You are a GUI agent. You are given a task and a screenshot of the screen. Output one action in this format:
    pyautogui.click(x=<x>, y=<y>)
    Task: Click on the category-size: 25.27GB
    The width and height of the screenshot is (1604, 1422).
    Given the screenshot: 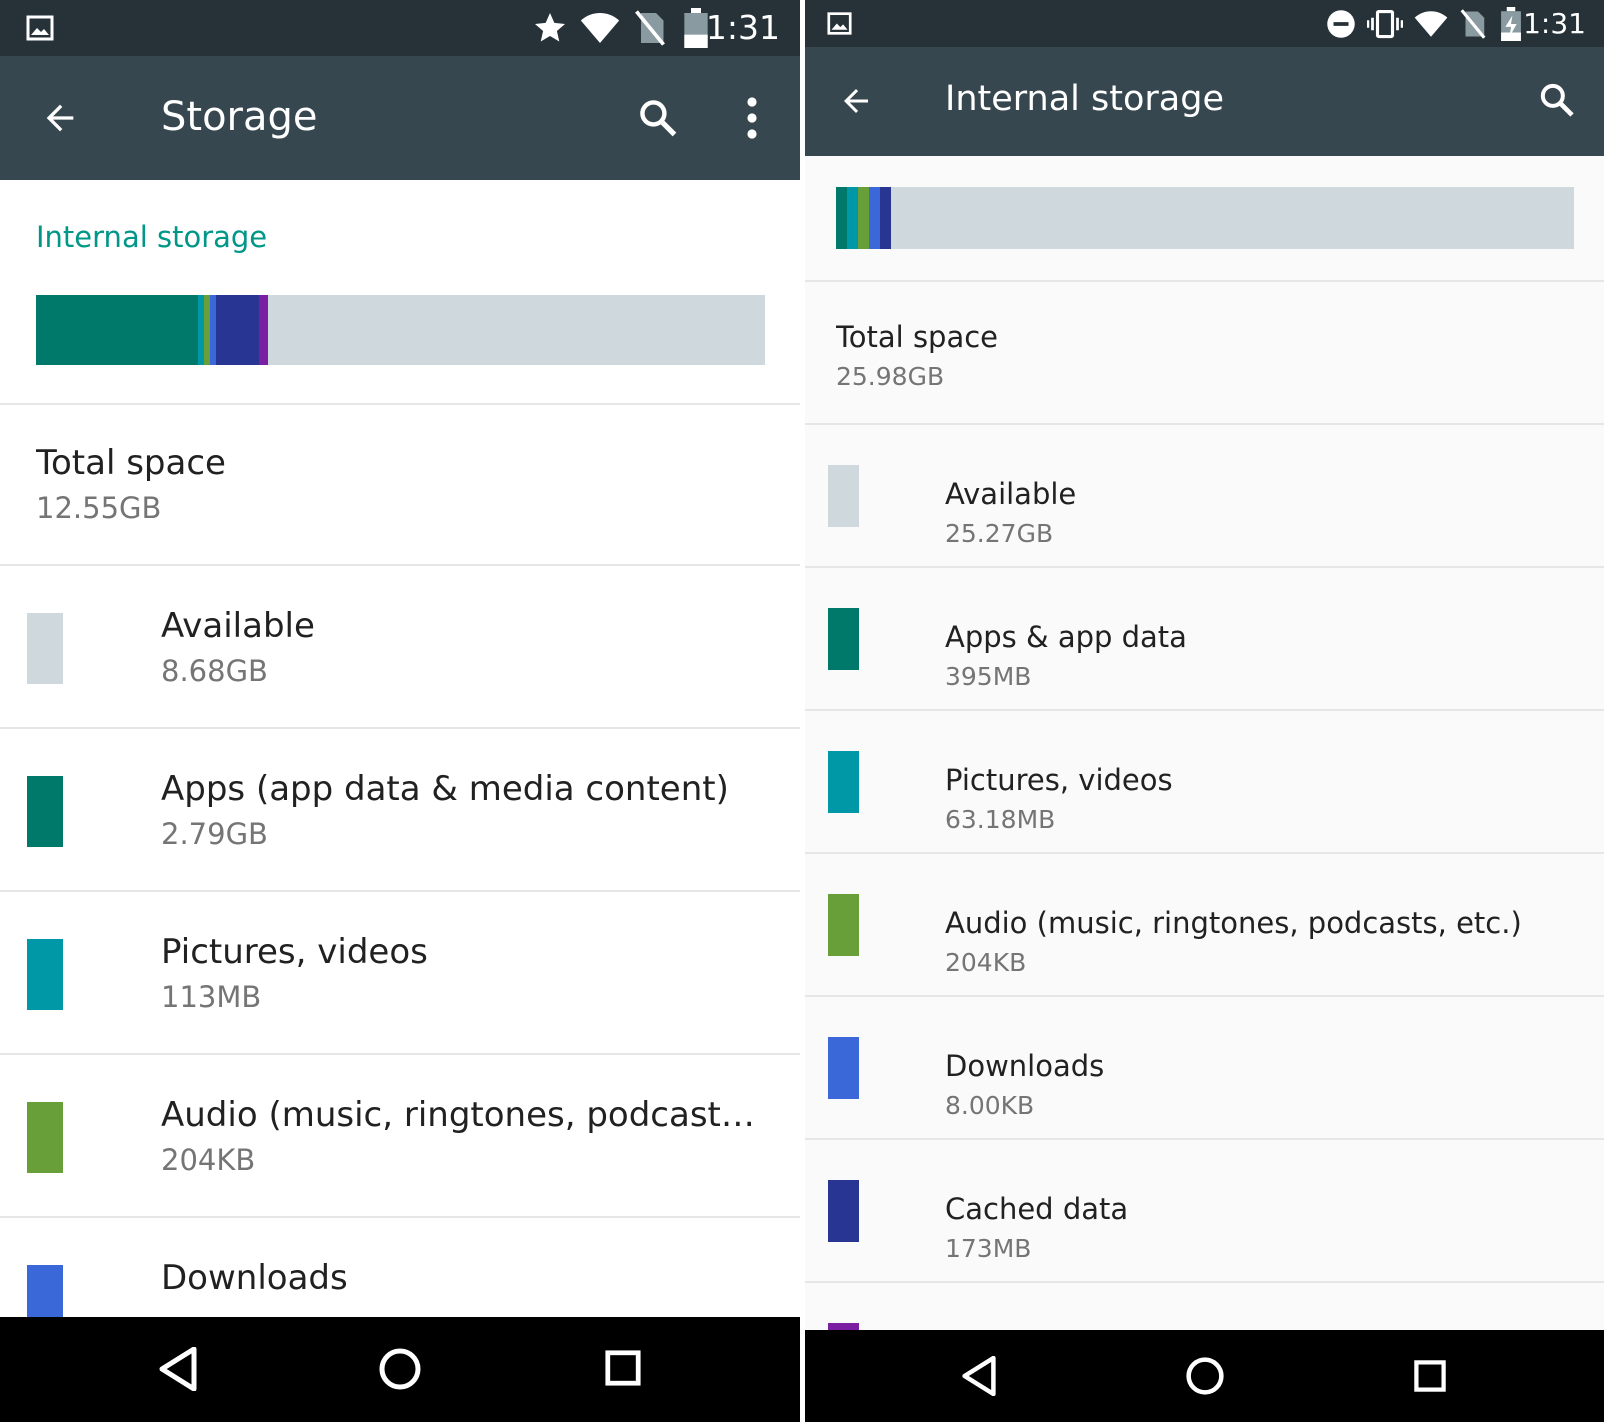 What is the action you would take?
    pyautogui.click(x=999, y=533)
    